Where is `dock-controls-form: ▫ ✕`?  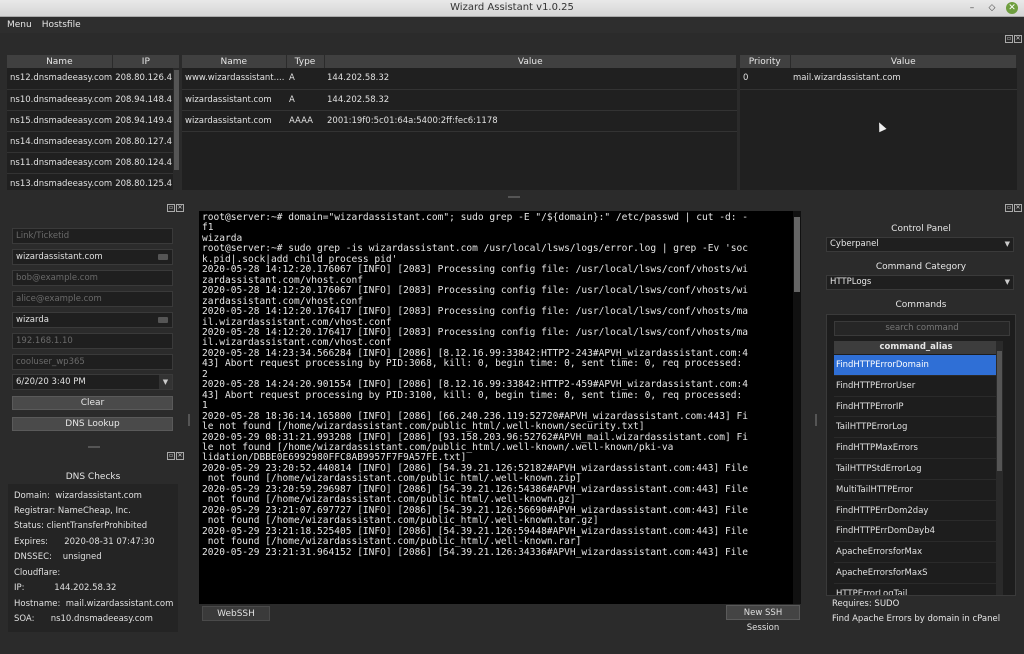
dock-controls-form: ▫ ✕ is located at coordinates (175, 208).